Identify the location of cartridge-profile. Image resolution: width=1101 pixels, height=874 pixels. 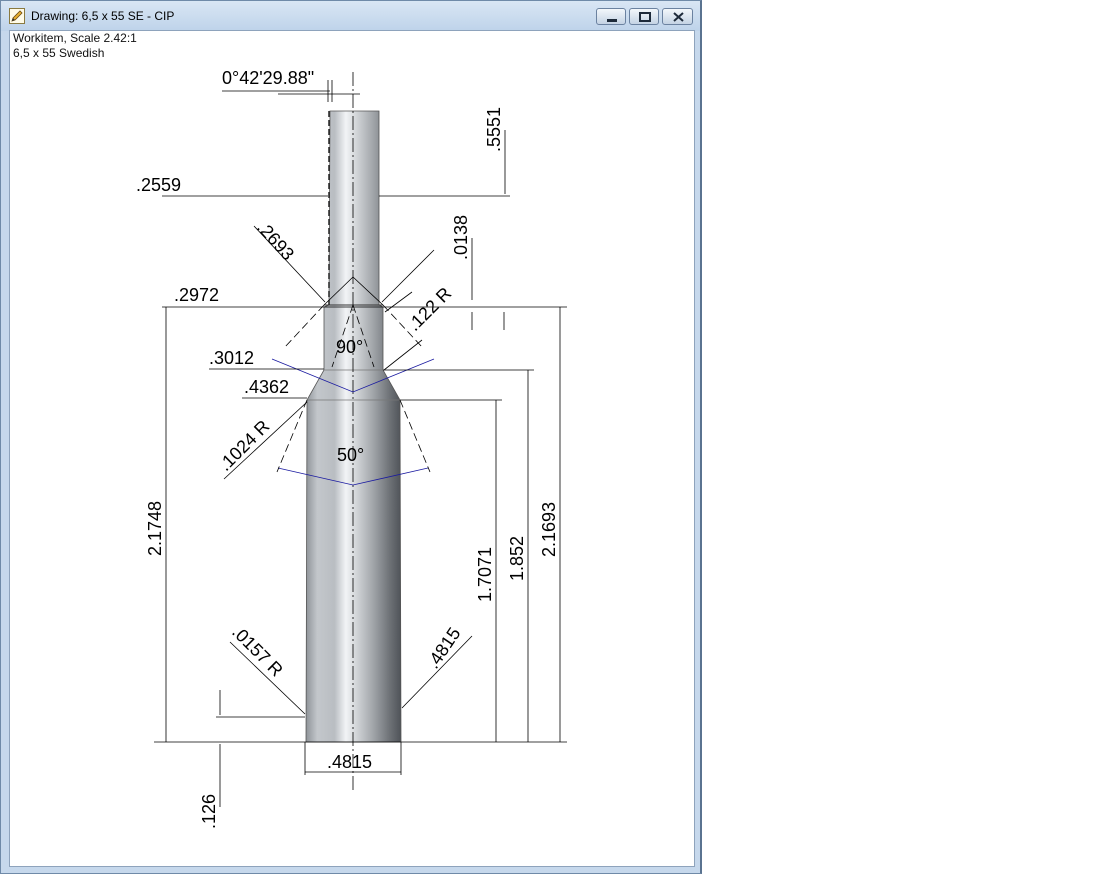
(353, 426).